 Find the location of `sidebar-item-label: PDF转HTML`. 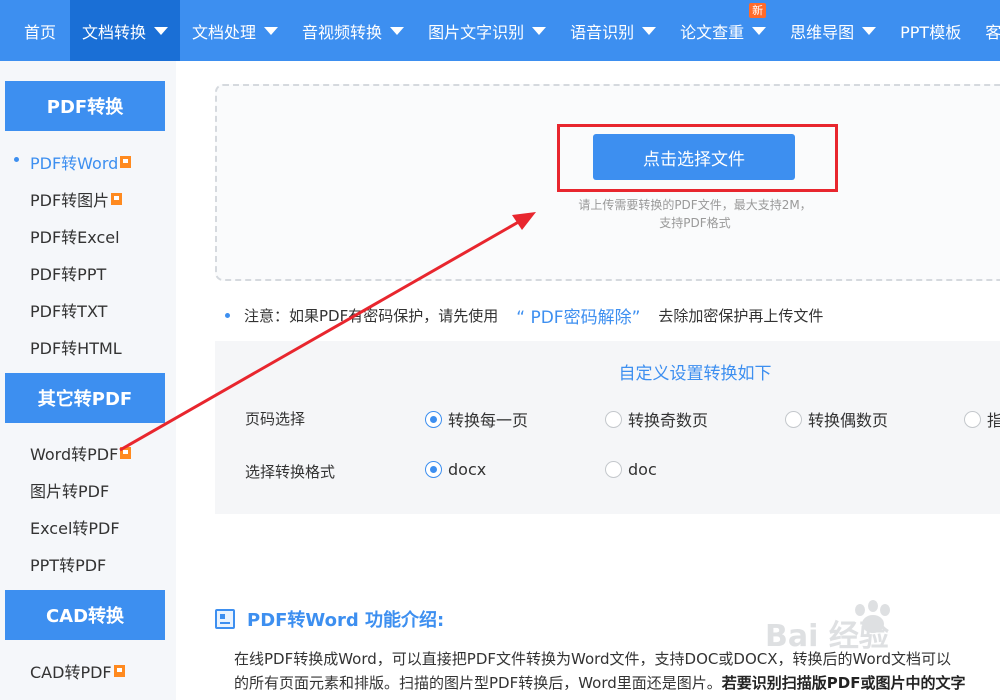

sidebar-item-label: PDF转HTML is located at coordinates (76, 348).